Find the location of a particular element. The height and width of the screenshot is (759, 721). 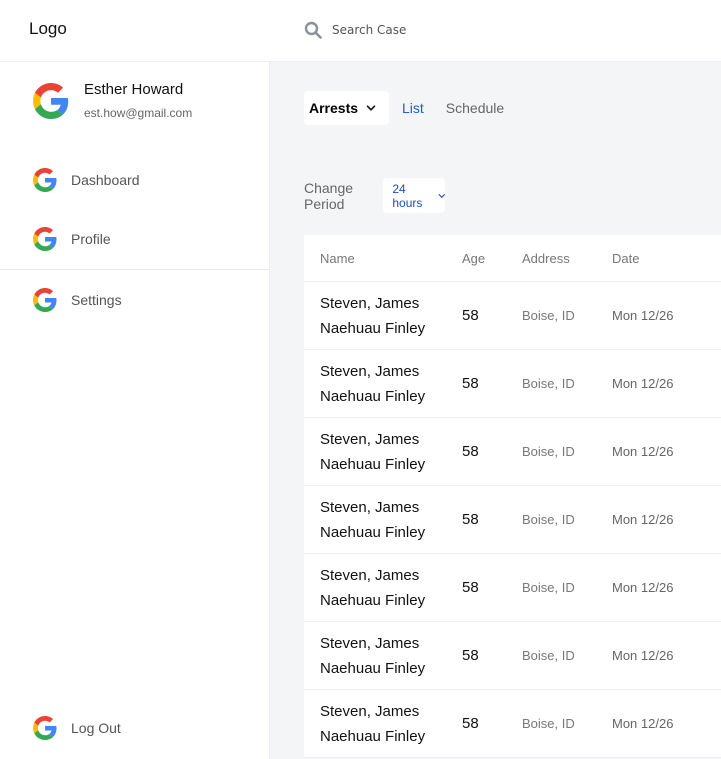

sidebar-item-settings: Settings is located at coordinates (77, 300).